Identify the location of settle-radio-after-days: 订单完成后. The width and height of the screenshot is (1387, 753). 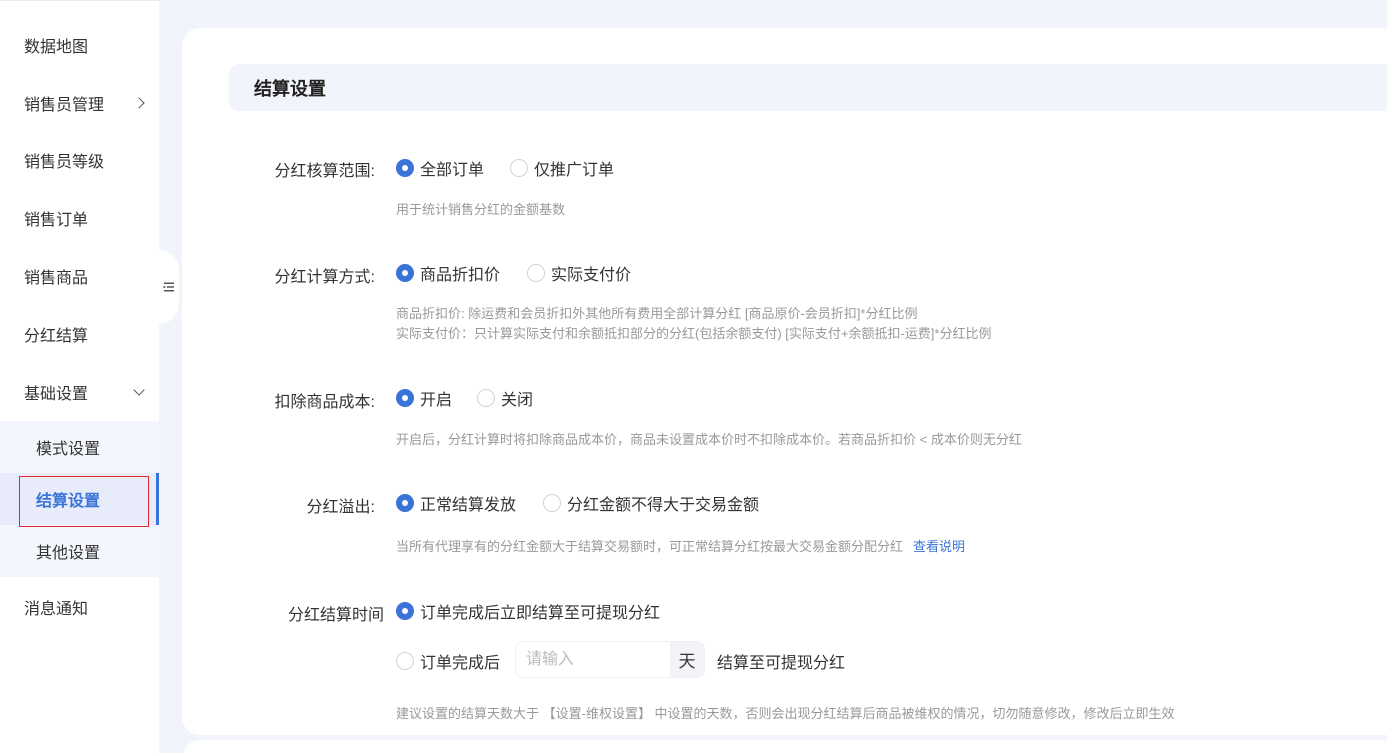
(448, 661).